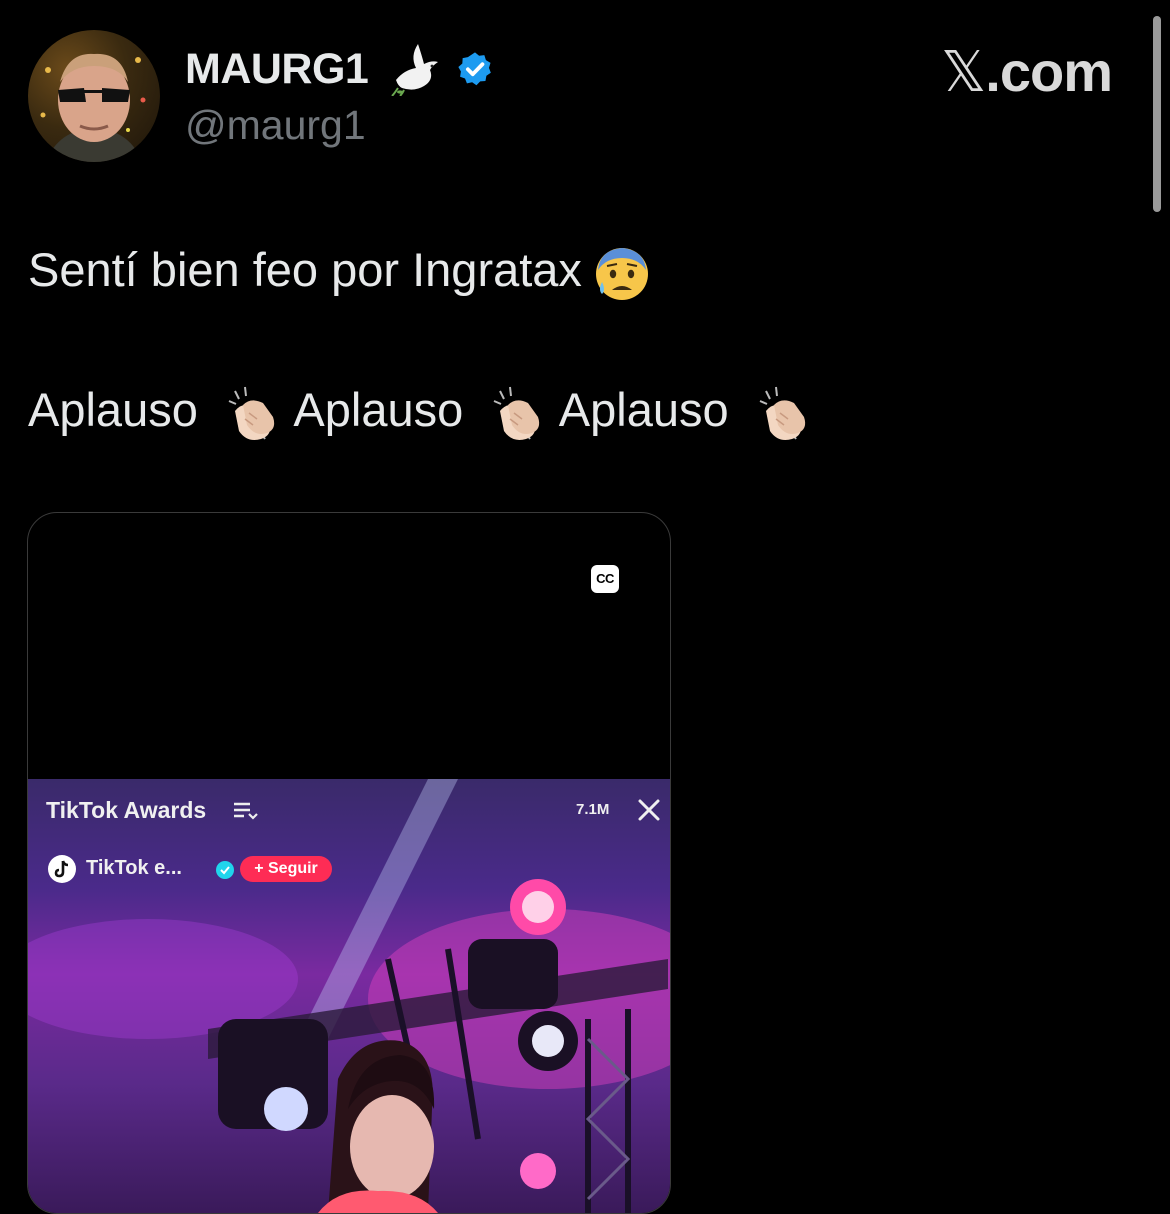 Image resolution: width=1170 pixels, height=1214 pixels. What do you see at coordinates (605, 579) in the screenshot?
I see `closed-captions-icon: CC` at bounding box center [605, 579].